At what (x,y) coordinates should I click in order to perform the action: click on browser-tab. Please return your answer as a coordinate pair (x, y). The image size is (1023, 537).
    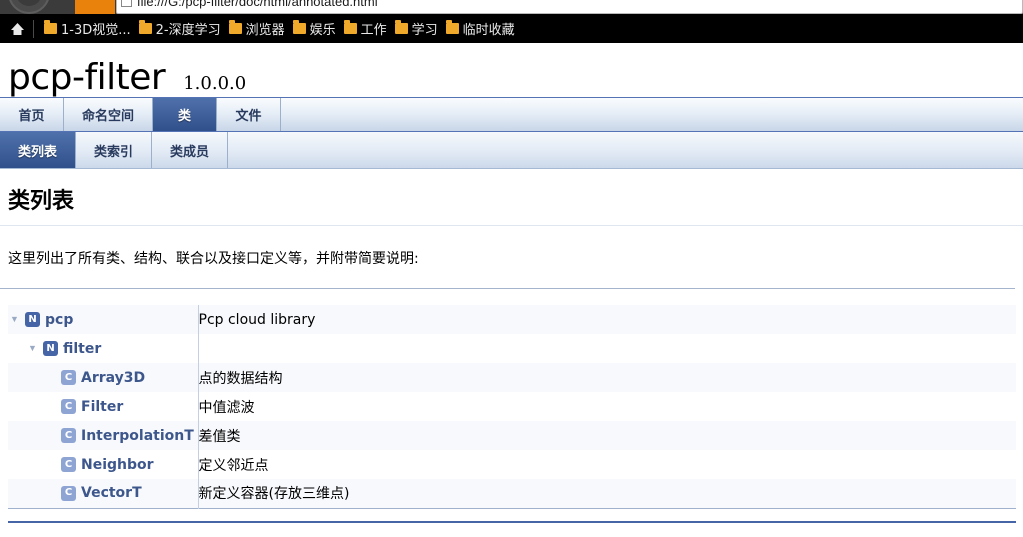
    Looking at the image, I should click on (95, 7).